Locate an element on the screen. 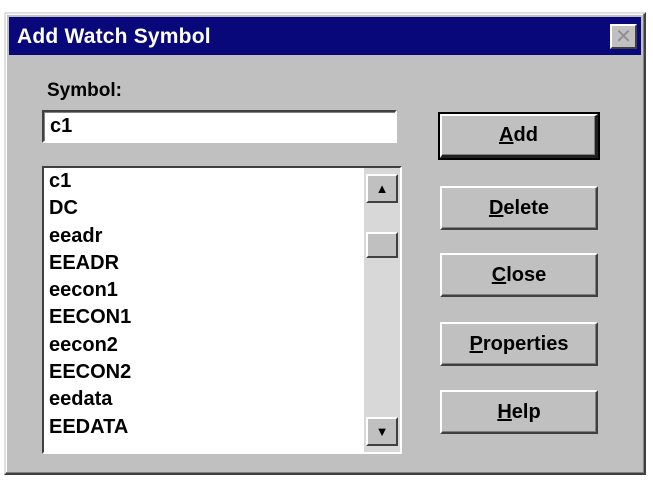 The height and width of the screenshot is (481, 653). help-button: Help is located at coordinates (519, 412).